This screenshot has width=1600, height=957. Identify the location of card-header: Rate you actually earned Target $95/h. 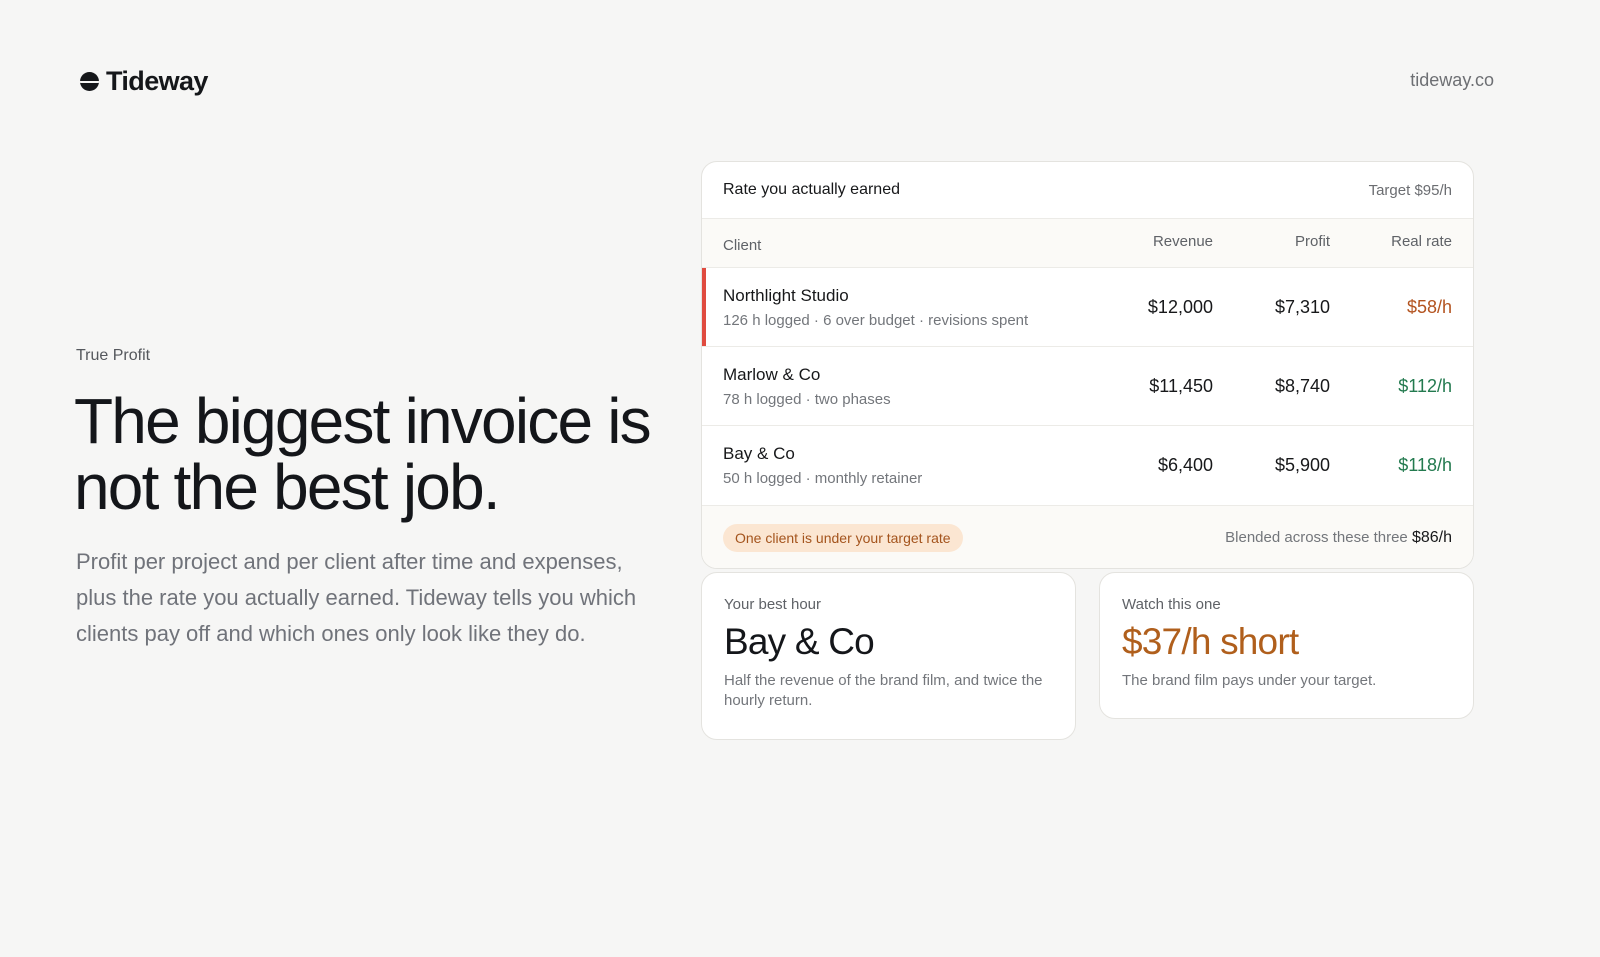
(1087, 190).